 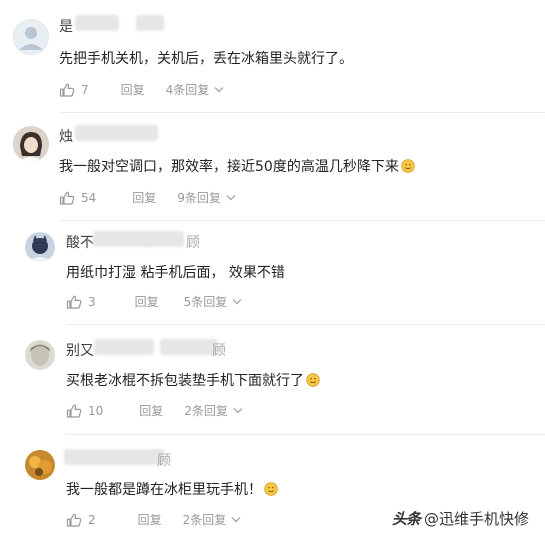 I want to click on comment-text: 我一般都是蹲在冰柜里玩手机！, so click(x=172, y=489).